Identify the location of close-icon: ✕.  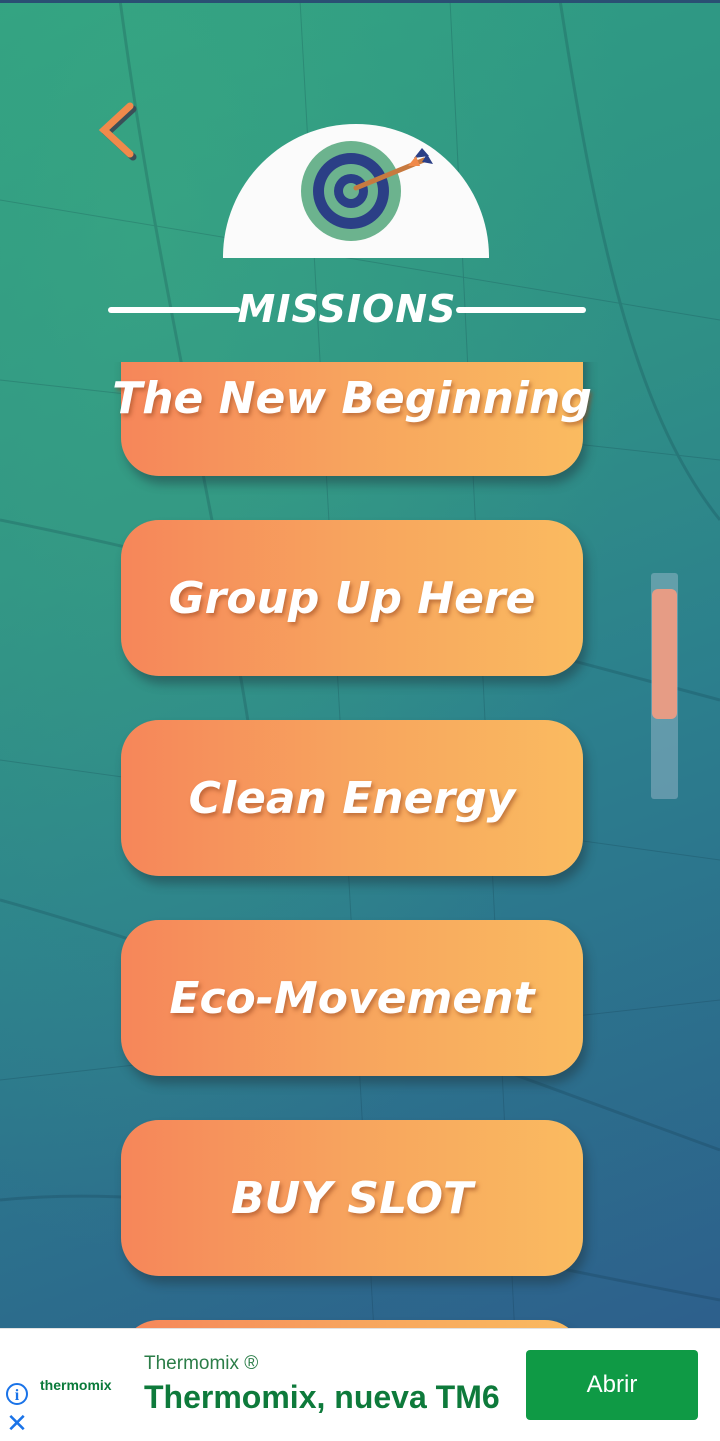
(17, 1424).